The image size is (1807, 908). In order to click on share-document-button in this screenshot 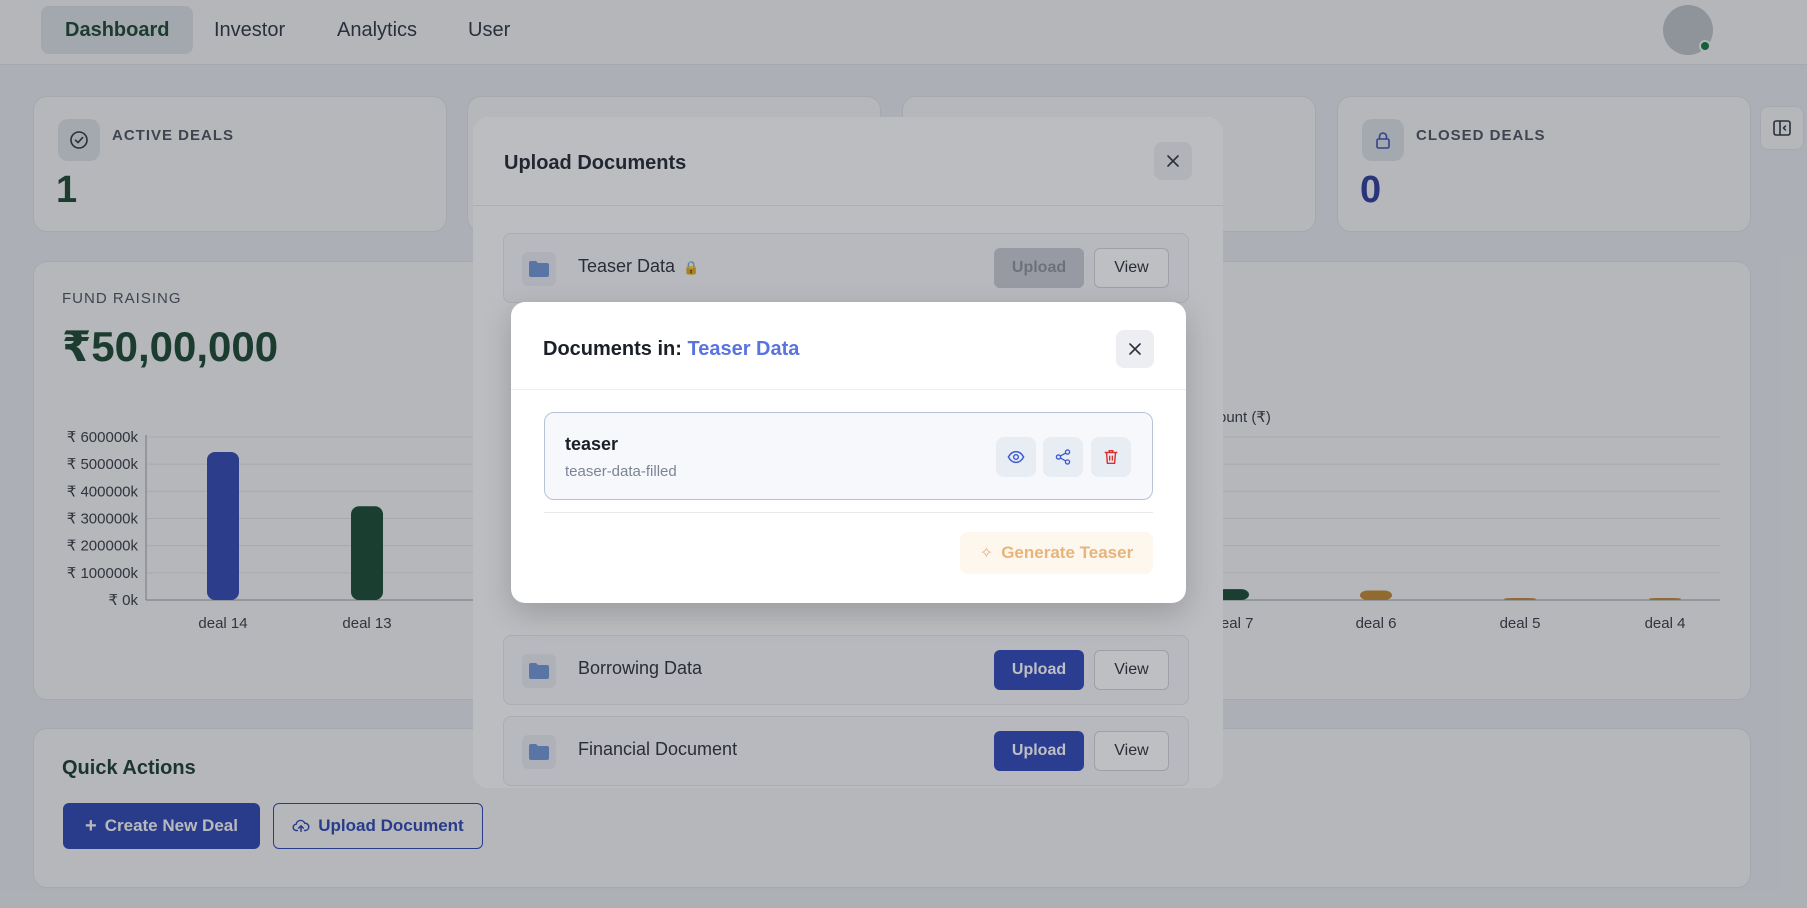, I will do `click(1063, 457)`.